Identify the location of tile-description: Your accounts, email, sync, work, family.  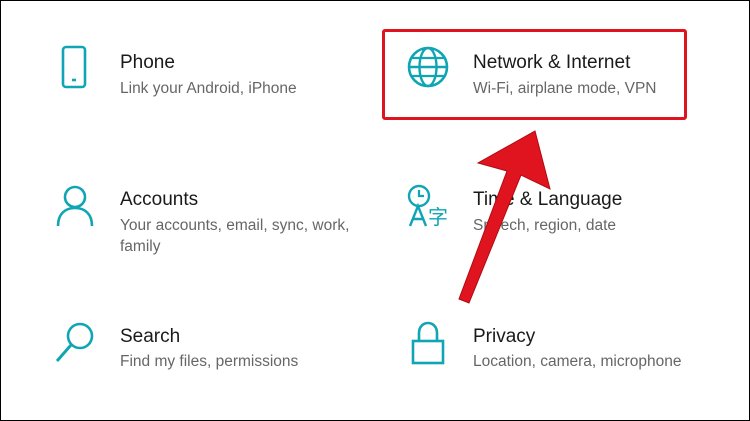
(235, 236).